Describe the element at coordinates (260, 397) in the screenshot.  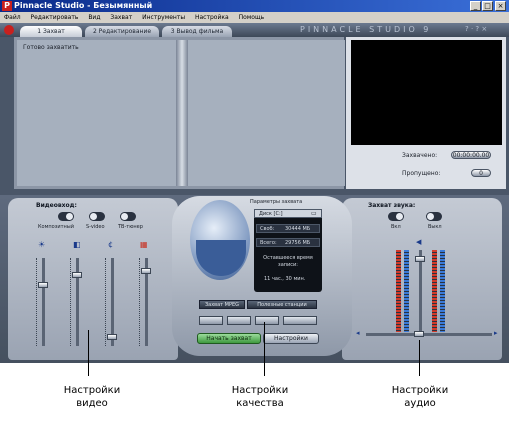
I see `quality-settings-caption: Настройки качества` at that location.